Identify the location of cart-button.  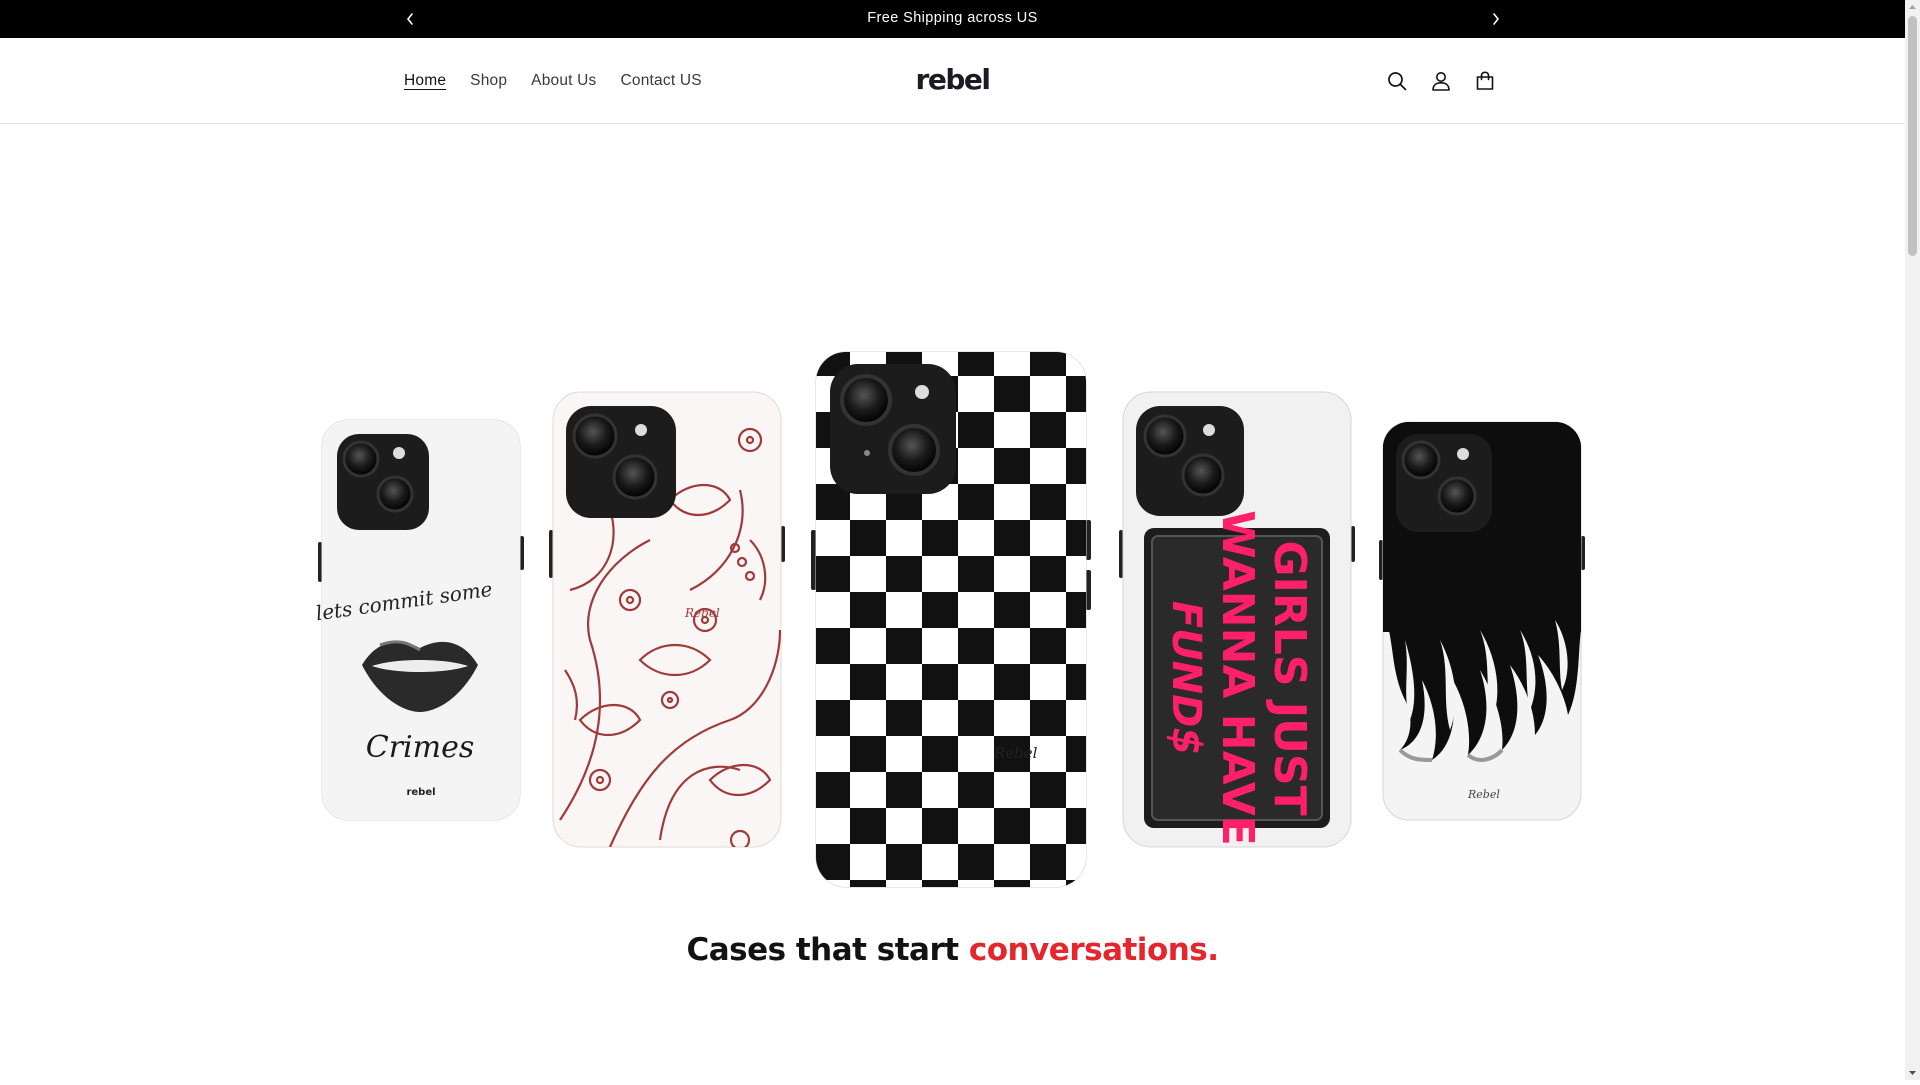
(1485, 81).